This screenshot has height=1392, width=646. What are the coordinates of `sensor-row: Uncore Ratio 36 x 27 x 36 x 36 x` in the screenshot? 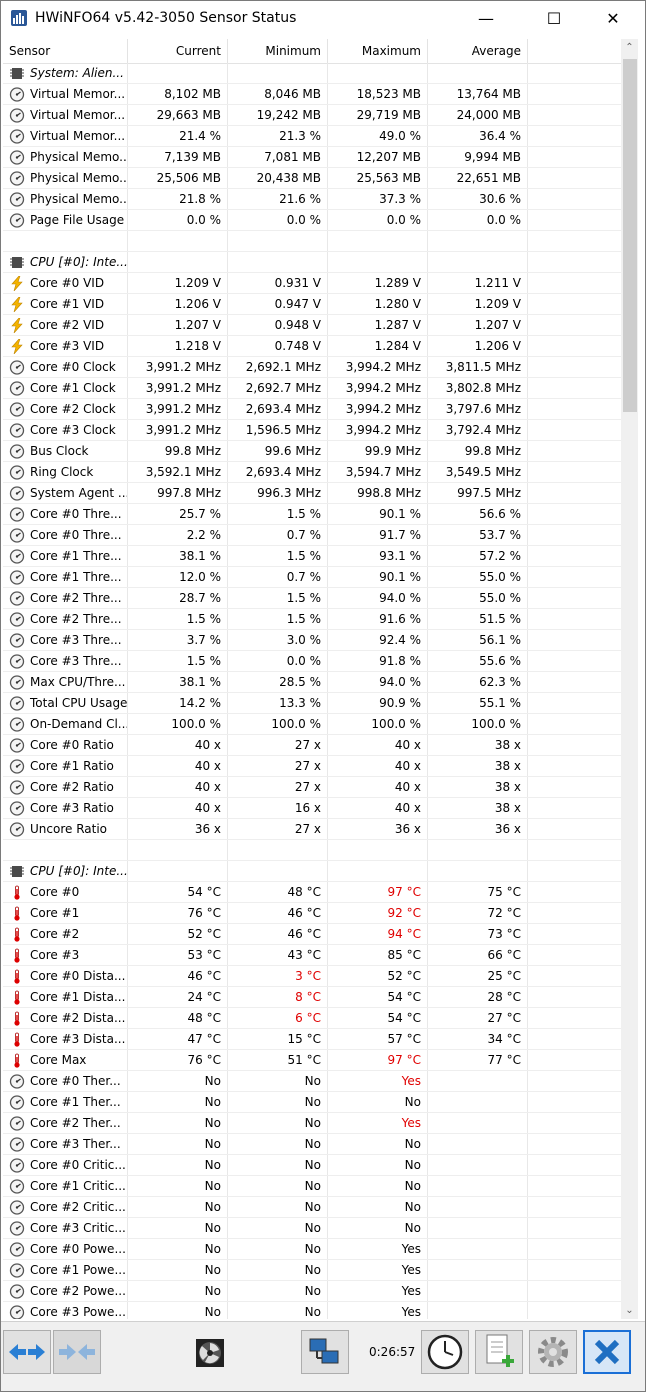 It's located at (312, 829).